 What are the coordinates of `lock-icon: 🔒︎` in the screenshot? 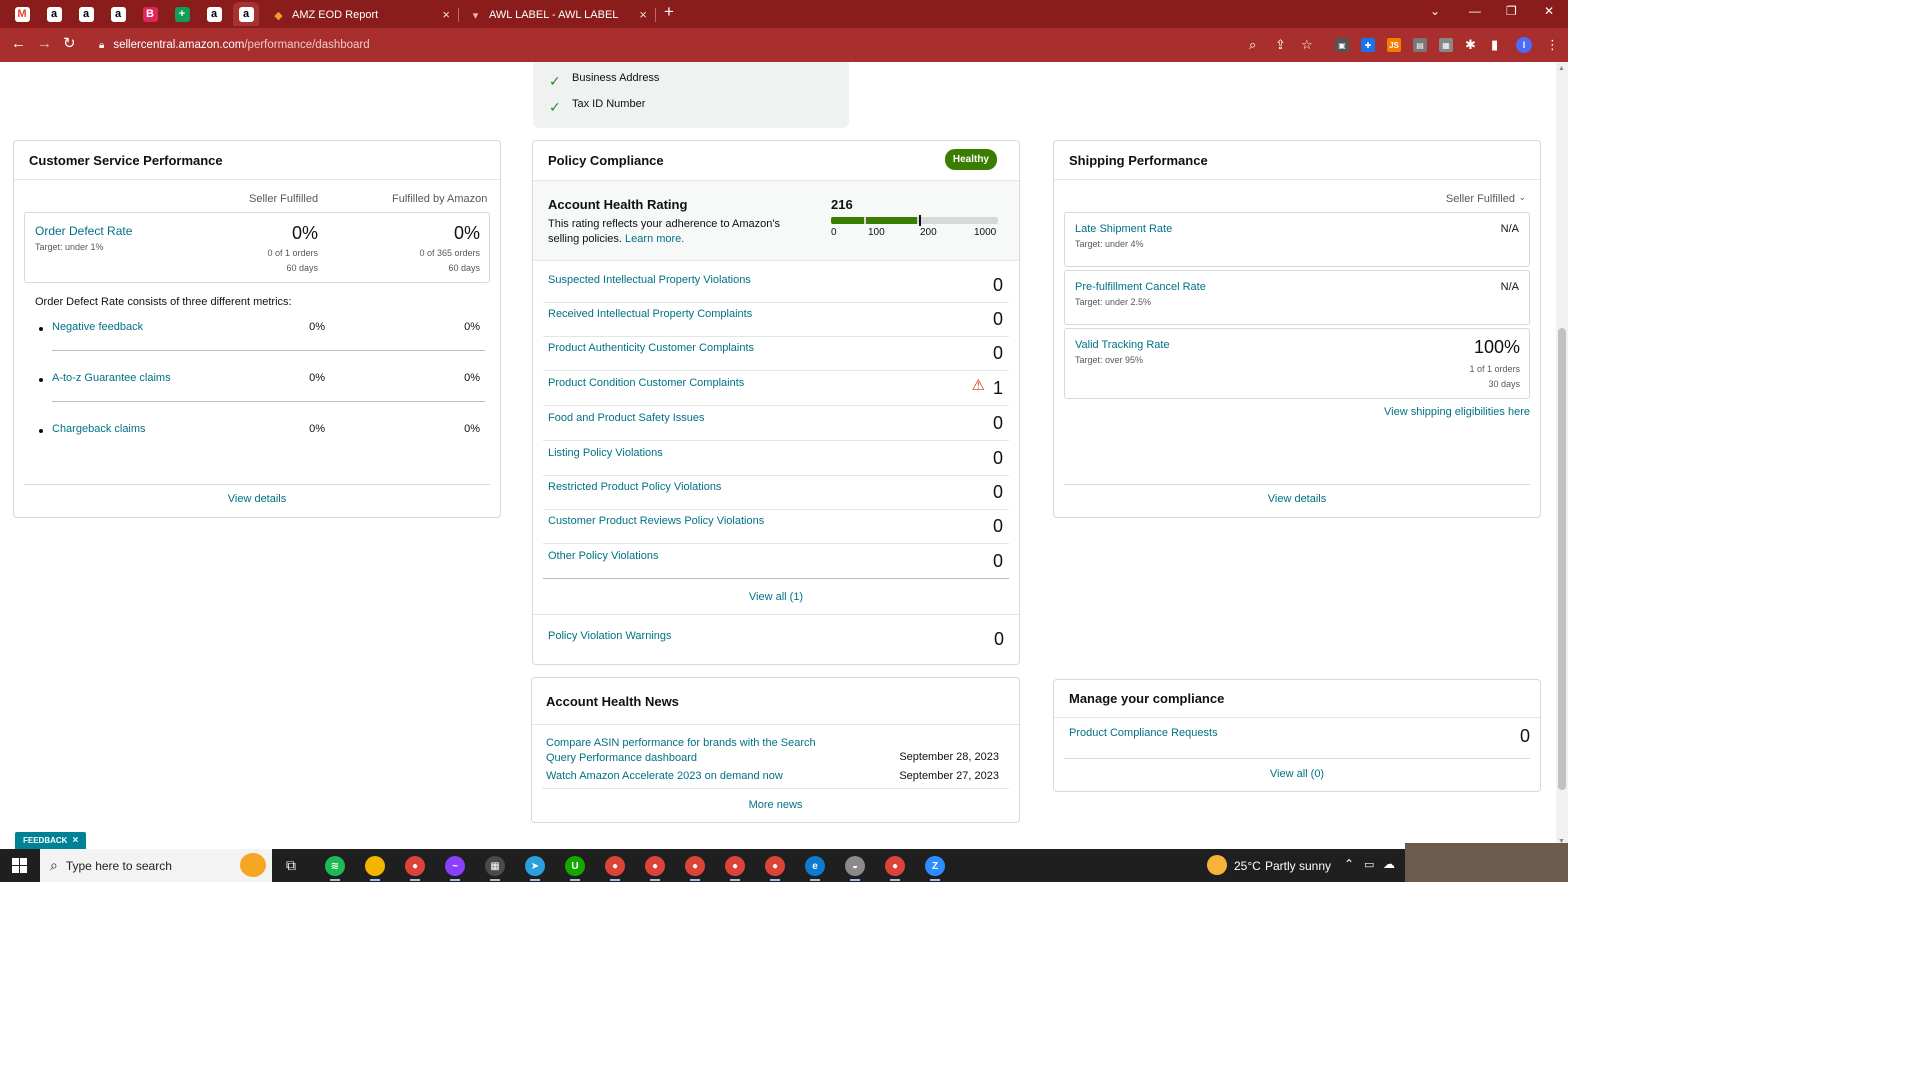 It's located at (101, 45).